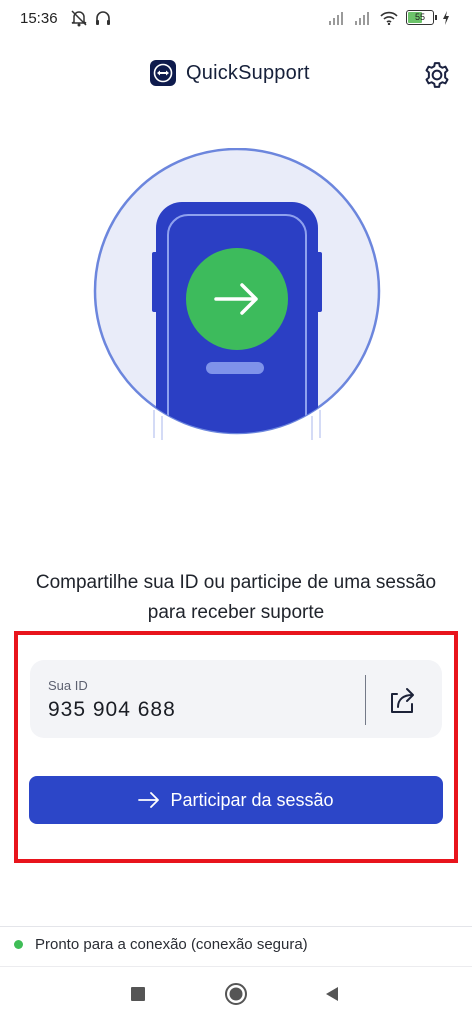 The width and height of the screenshot is (472, 1024). I want to click on battery-icon: 55, so click(421, 17).